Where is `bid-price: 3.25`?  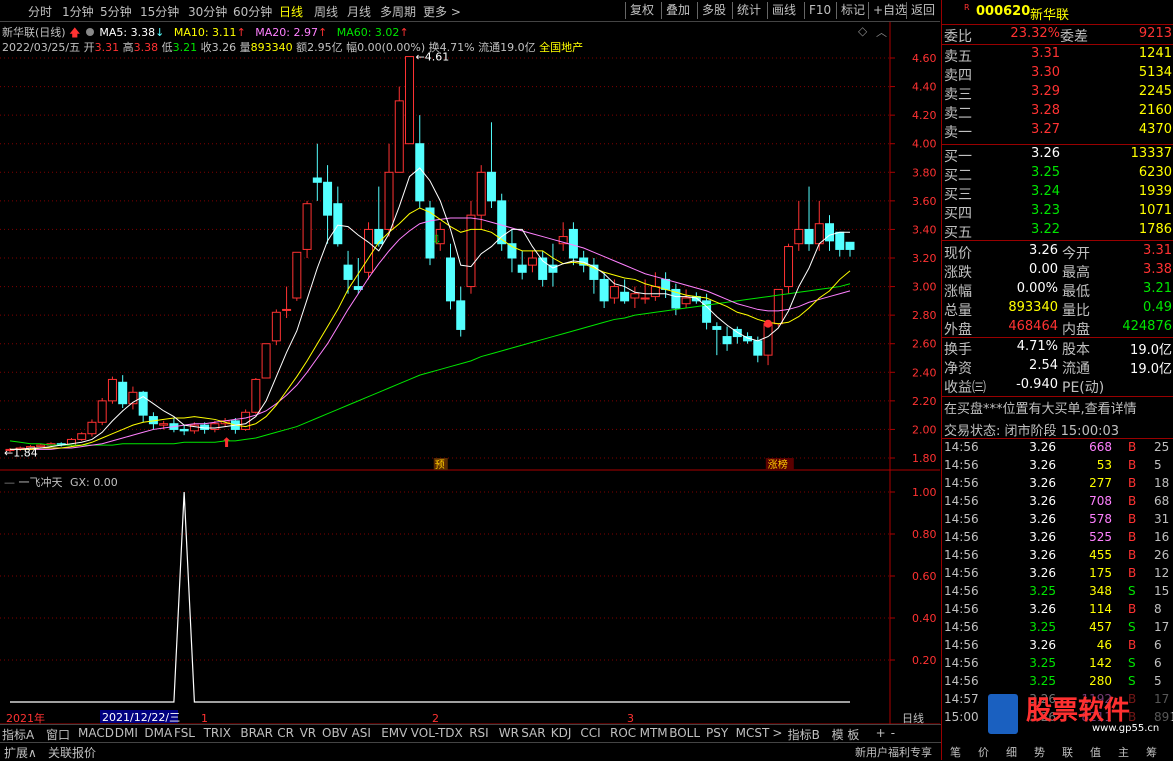 bid-price: 3.25 is located at coordinates (1032, 172).